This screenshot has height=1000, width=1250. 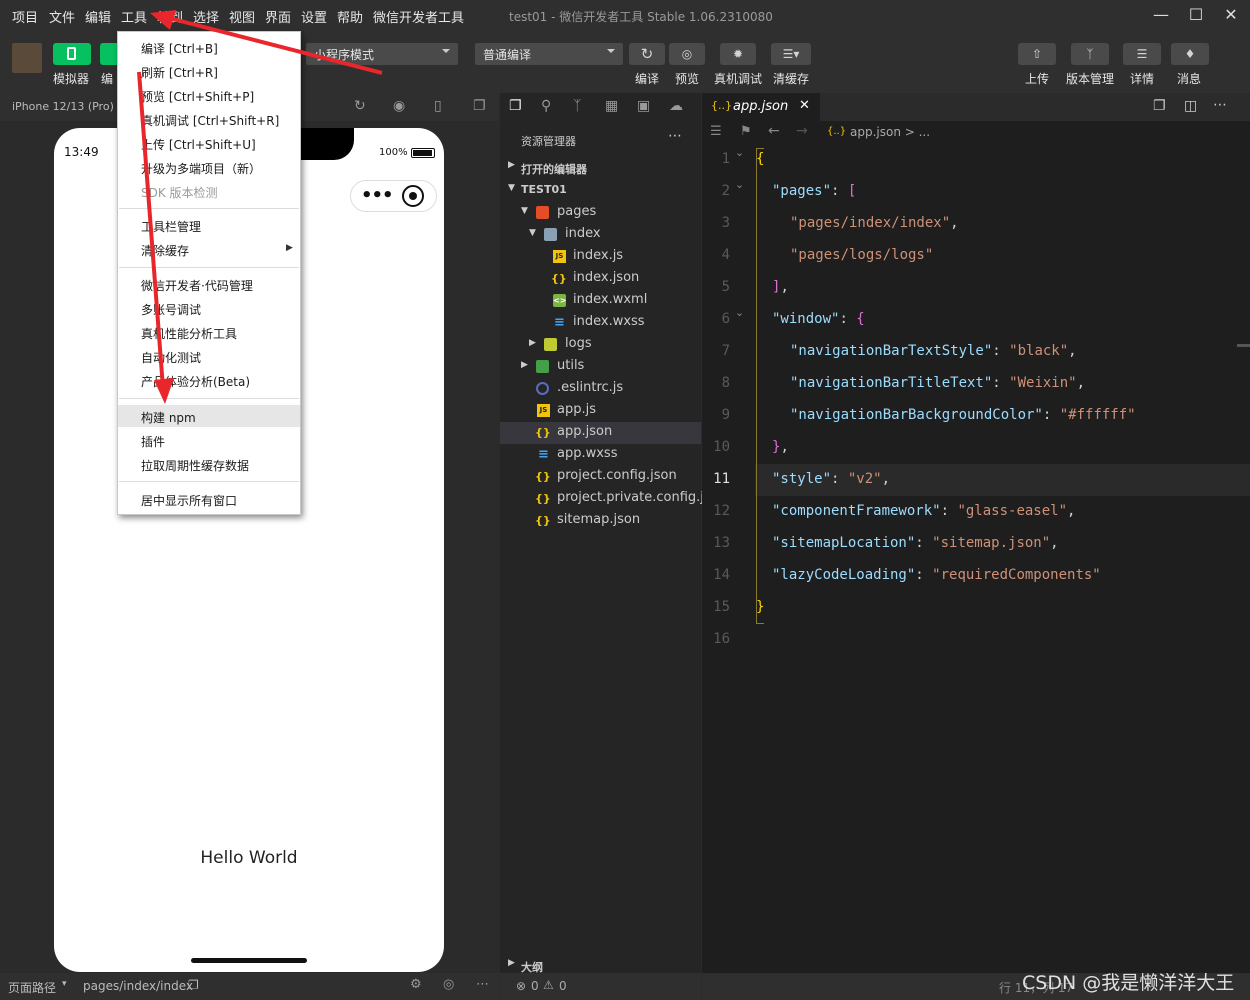 What do you see at coordinates (32, 987) in the screenshot?
I see `page-path-label: 页面路径` at bounding box center [32, 987].